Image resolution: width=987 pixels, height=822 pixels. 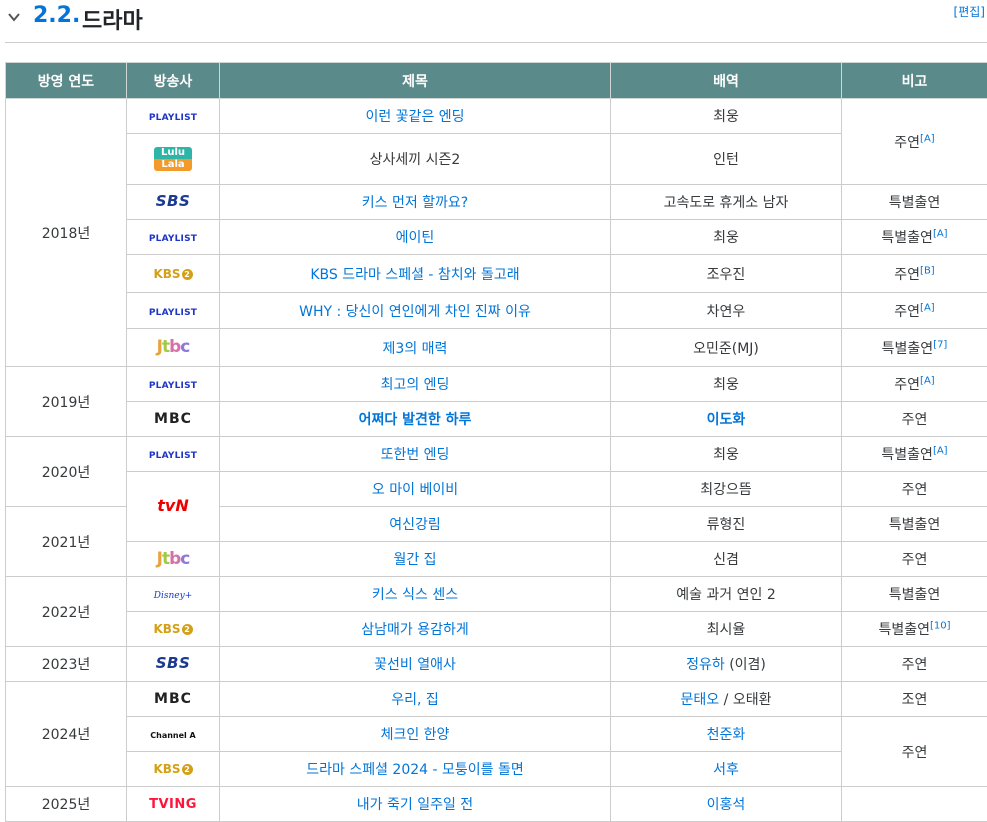 I want to click on title-link: 또한번 엔딩, so click(x=415, y=455).